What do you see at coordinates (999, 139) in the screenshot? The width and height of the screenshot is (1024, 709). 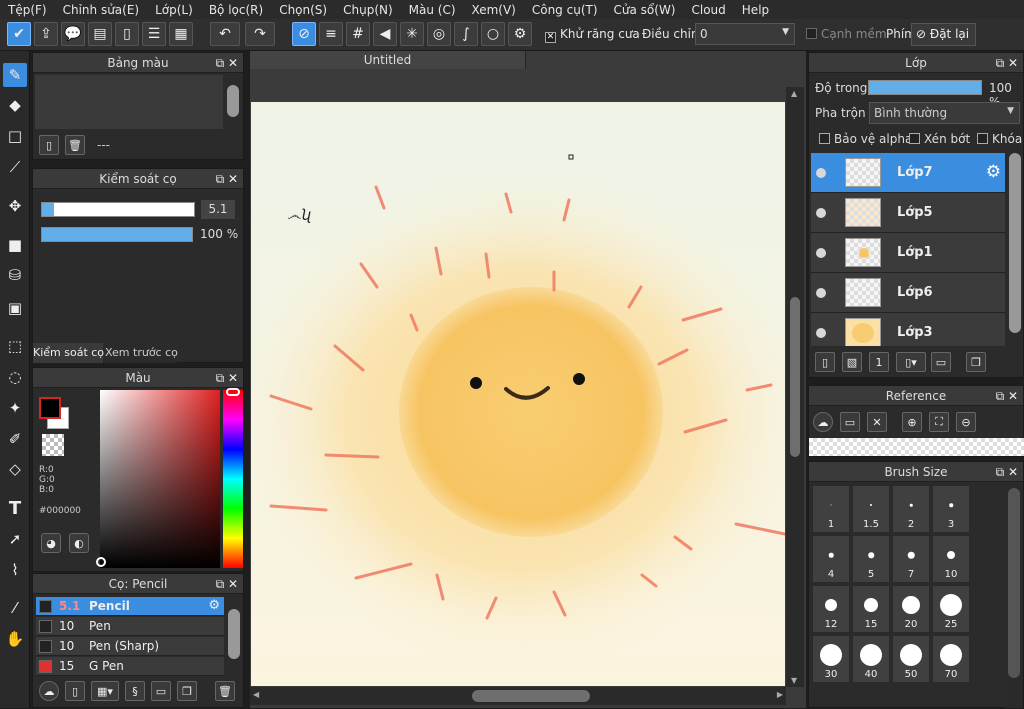 I see `lock-checkbox: Khóa` at bounding box center [999, 139].